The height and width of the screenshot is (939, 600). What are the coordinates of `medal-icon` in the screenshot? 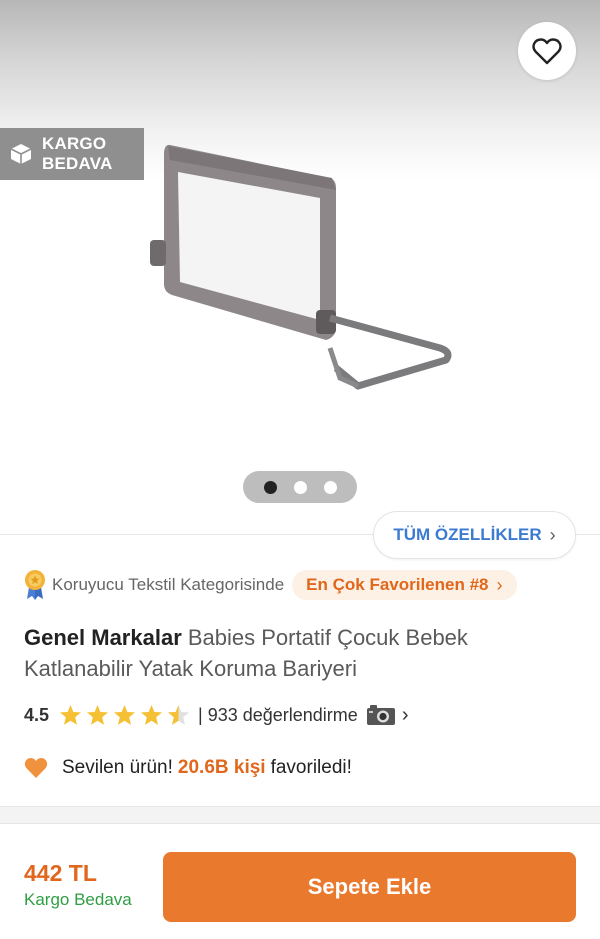 It's located at (35, 585).